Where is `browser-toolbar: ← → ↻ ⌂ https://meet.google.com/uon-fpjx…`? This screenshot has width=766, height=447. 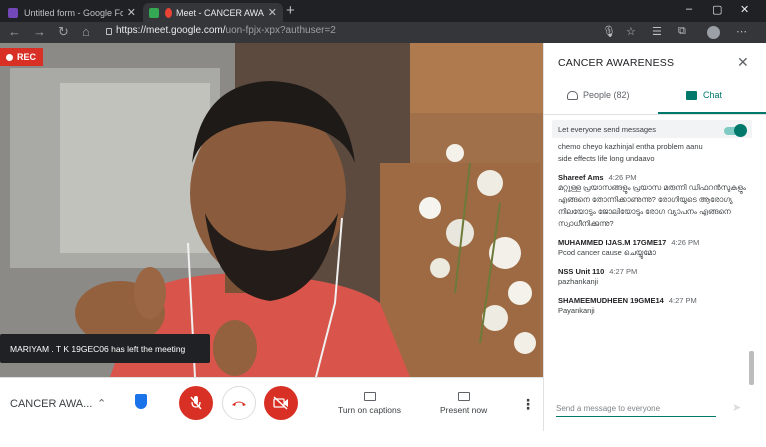
browser-toolbar: ← → ↻ ⌂ https://meet.google.com/uon-fpjx… is located at coordinates (383, 32).